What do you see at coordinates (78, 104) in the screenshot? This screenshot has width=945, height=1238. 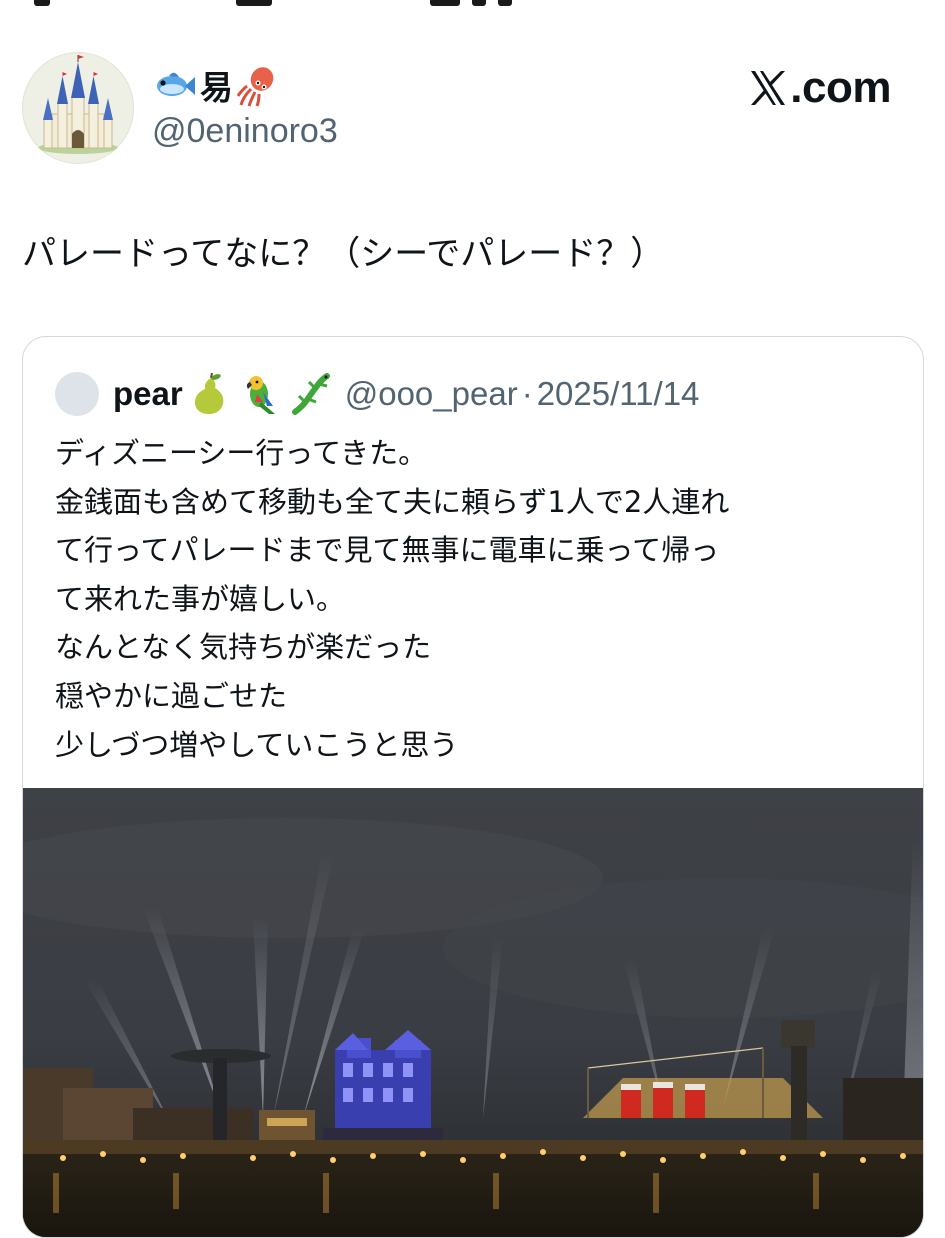 I see `castle-icon` at bounding box center [78, 104].